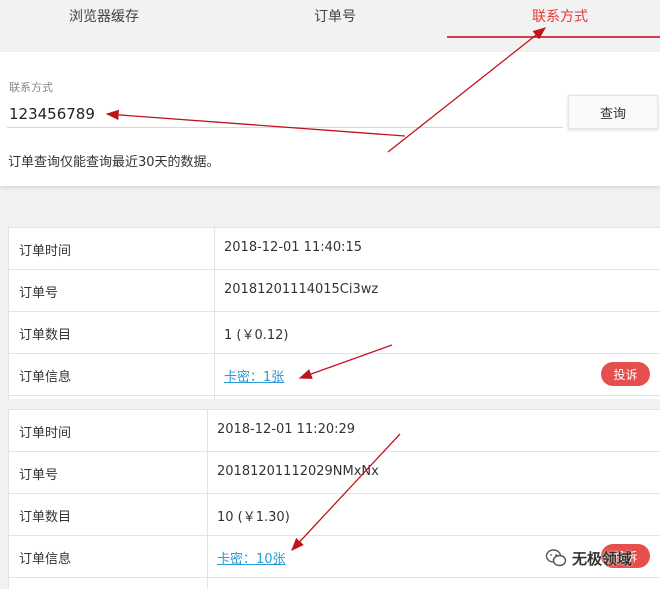  I want to click on card-secret-link: 卡密：1张, so click(254, 375).